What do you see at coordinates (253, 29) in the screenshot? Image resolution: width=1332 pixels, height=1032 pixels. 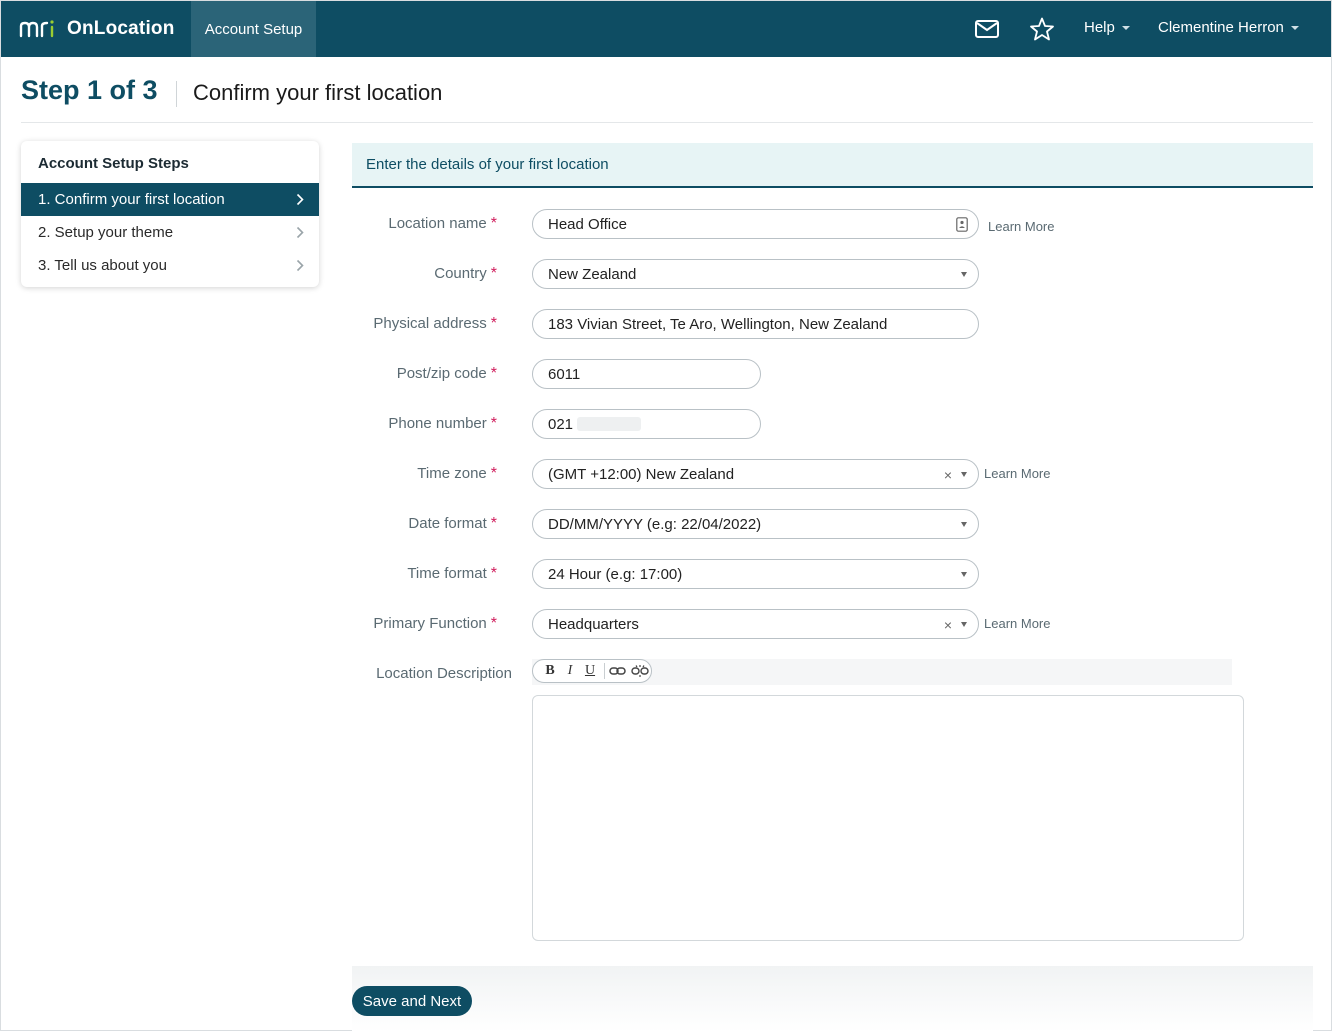 I see `tab-account-setup: Account Setup` at bounding box center [253, 29].